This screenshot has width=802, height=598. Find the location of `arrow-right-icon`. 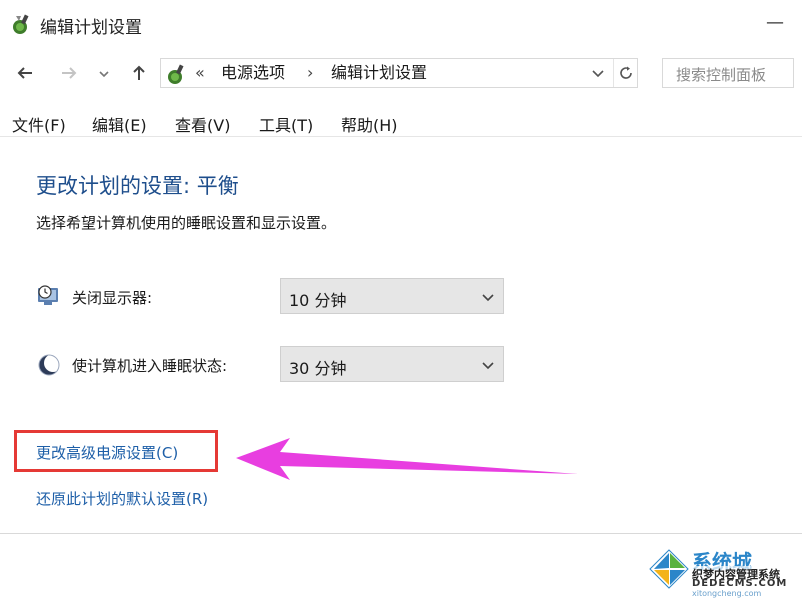

arrow-right-icon is located at coordinates (69, 73).